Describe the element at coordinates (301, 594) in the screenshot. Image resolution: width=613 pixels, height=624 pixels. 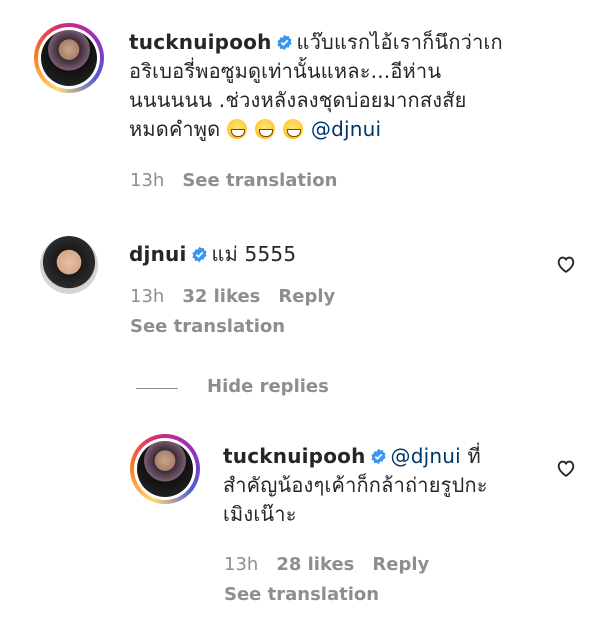
I see `reply-1-see-translation: See translation` at that location.